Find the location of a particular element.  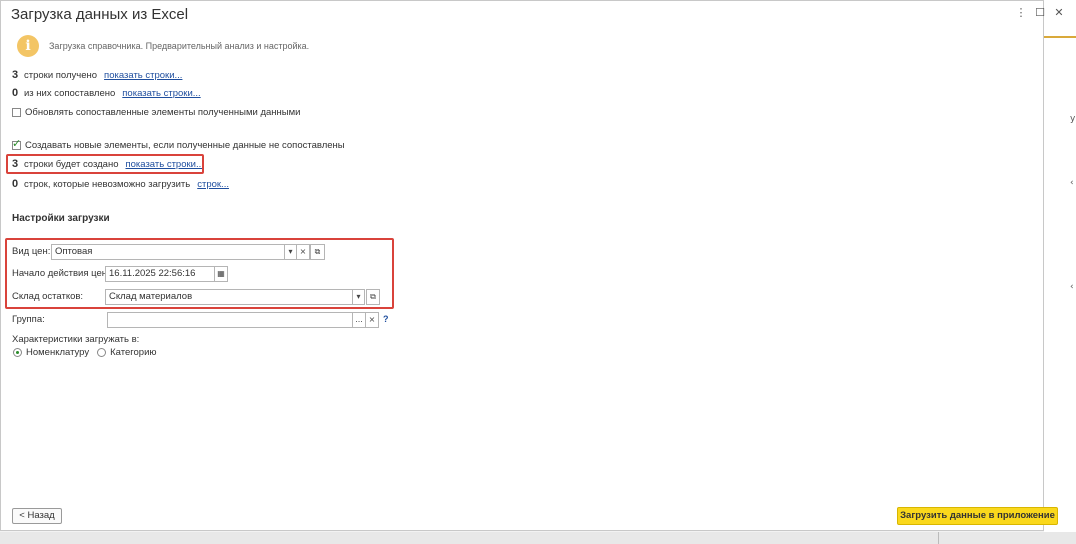

update-checkbox is located at coordinates (16, 112).